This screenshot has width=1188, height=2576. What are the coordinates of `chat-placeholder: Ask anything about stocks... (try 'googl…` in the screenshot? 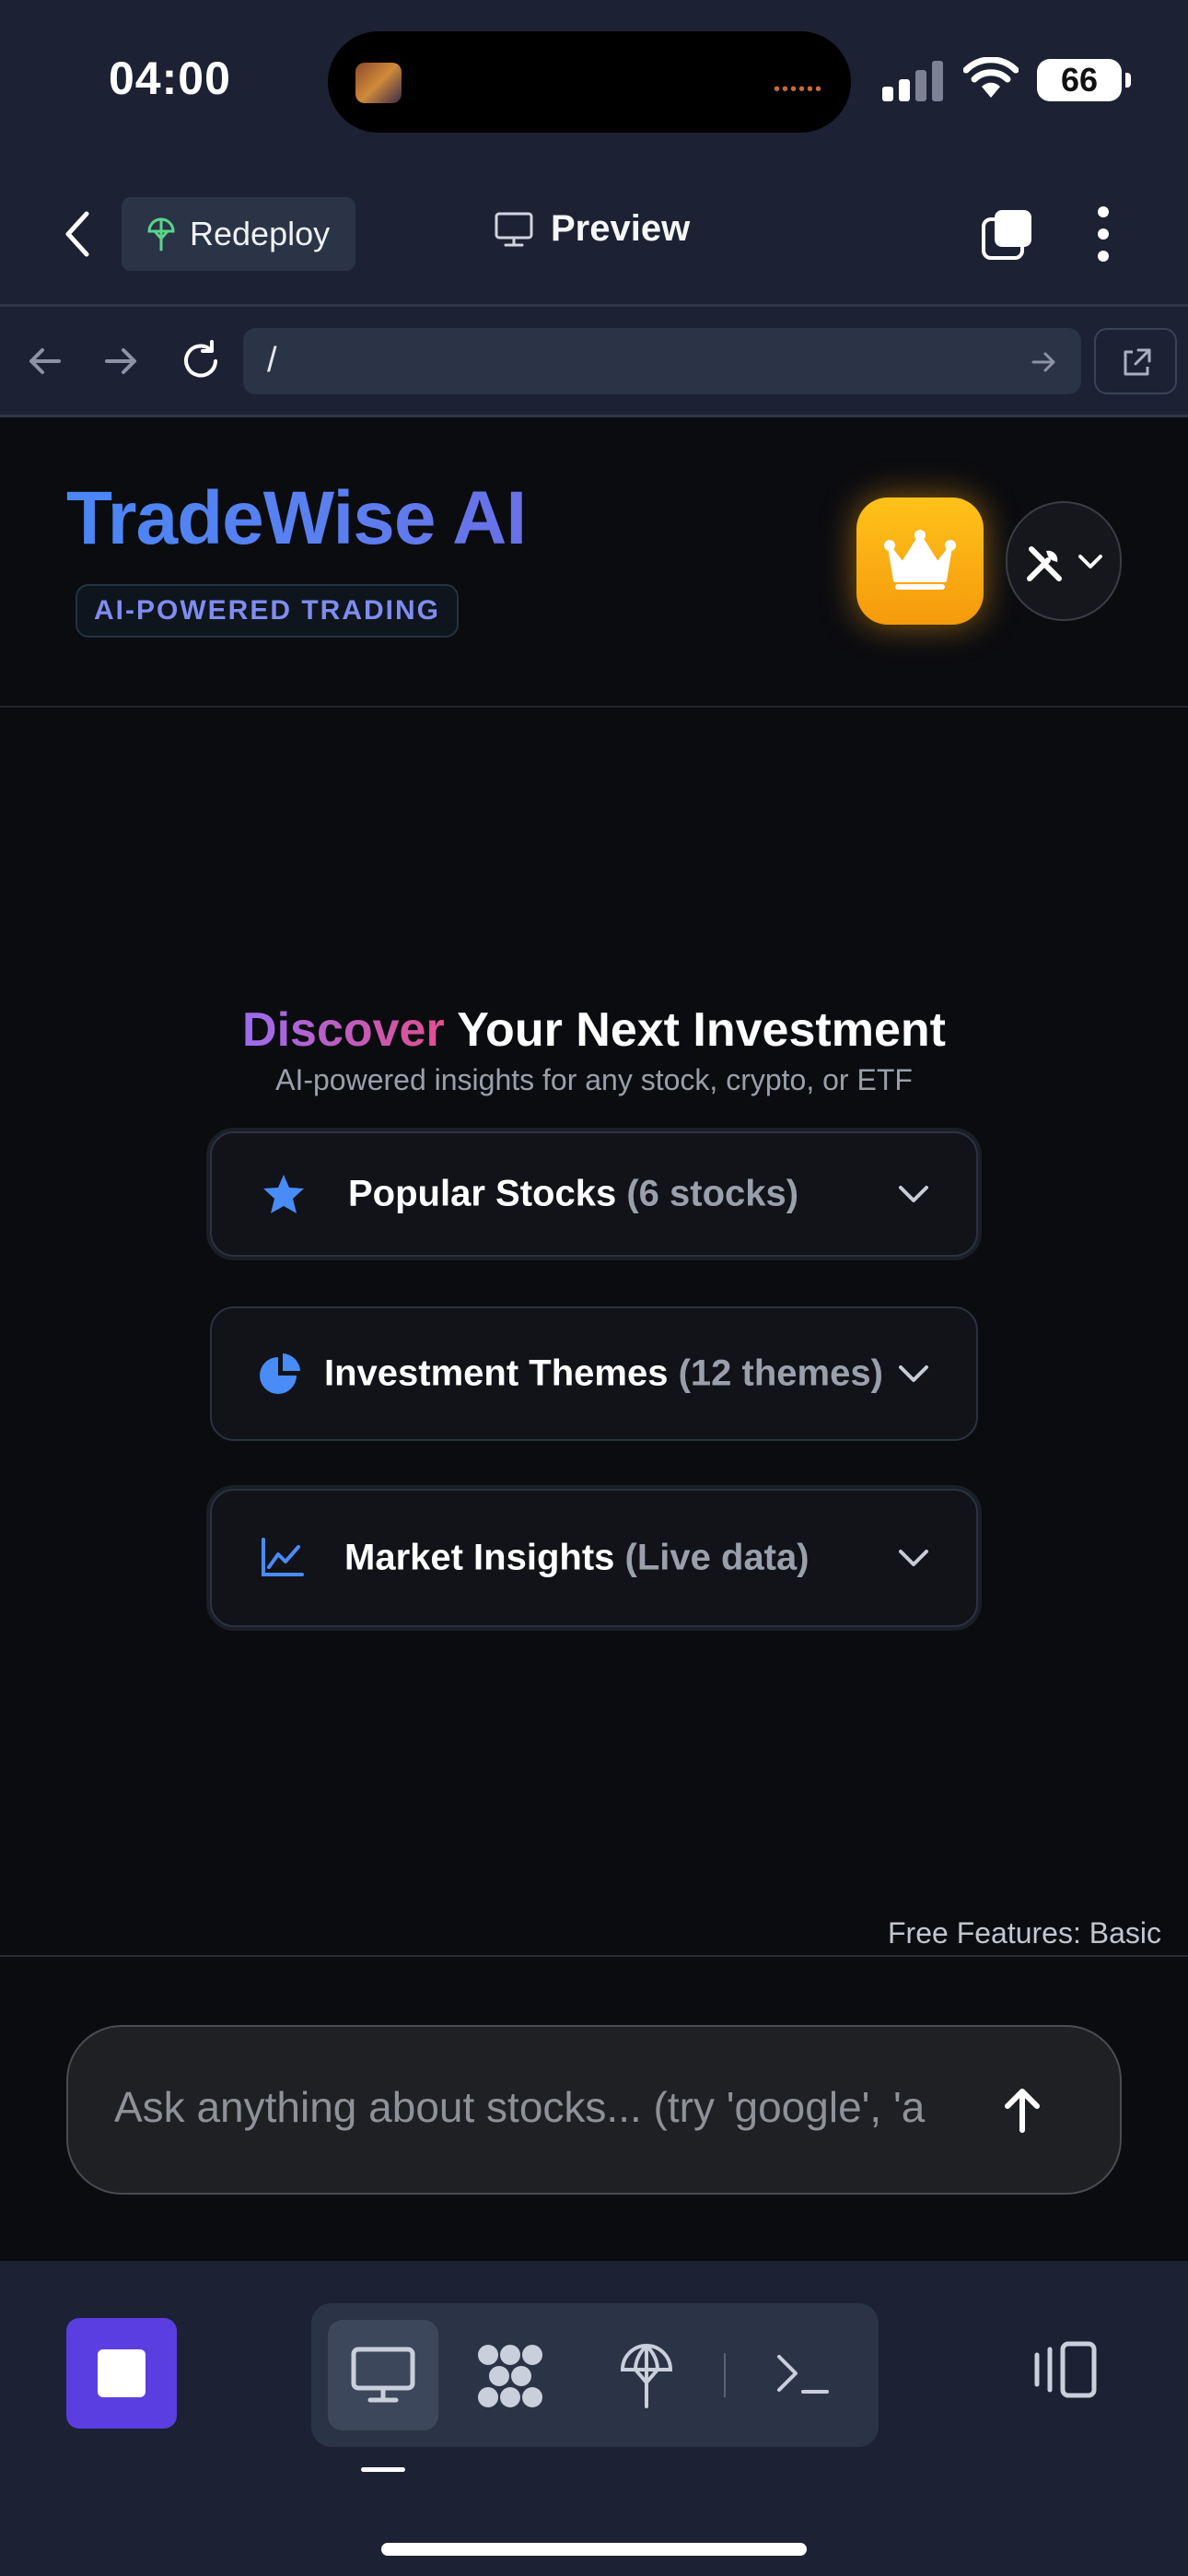 It's located at (520, 2107).